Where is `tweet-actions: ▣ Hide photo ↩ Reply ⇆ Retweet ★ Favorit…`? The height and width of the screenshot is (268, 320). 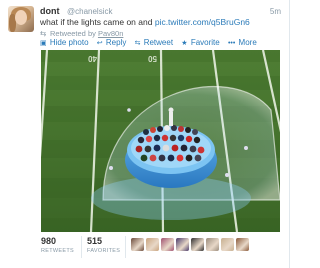 tweet-actions: ▣ Hide photo ↩ Reply ⇆ Retweet ★ Favorit… is located at coordinates (151, 42).